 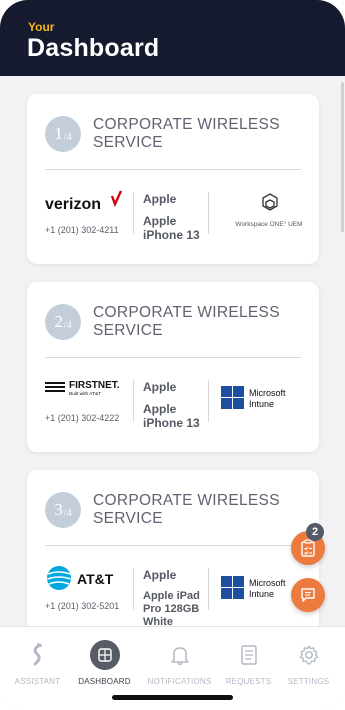 I want to click on tab-notifications: NOTIFICATIONS, so click(x=179, y=662).